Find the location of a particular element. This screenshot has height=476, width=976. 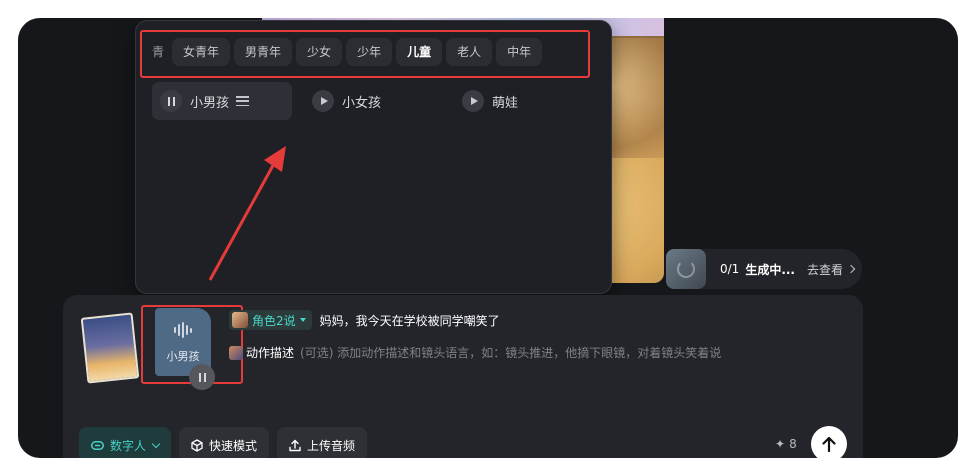

dialogue-row: 角色2说 妈妈，我今天在学校被同学嘲笑了 is located at coordinates (364, 320).